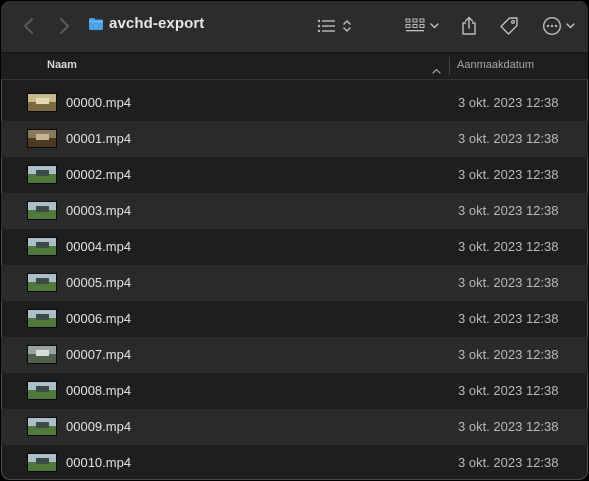  I want to click on tag-icon, so click(509, 26).